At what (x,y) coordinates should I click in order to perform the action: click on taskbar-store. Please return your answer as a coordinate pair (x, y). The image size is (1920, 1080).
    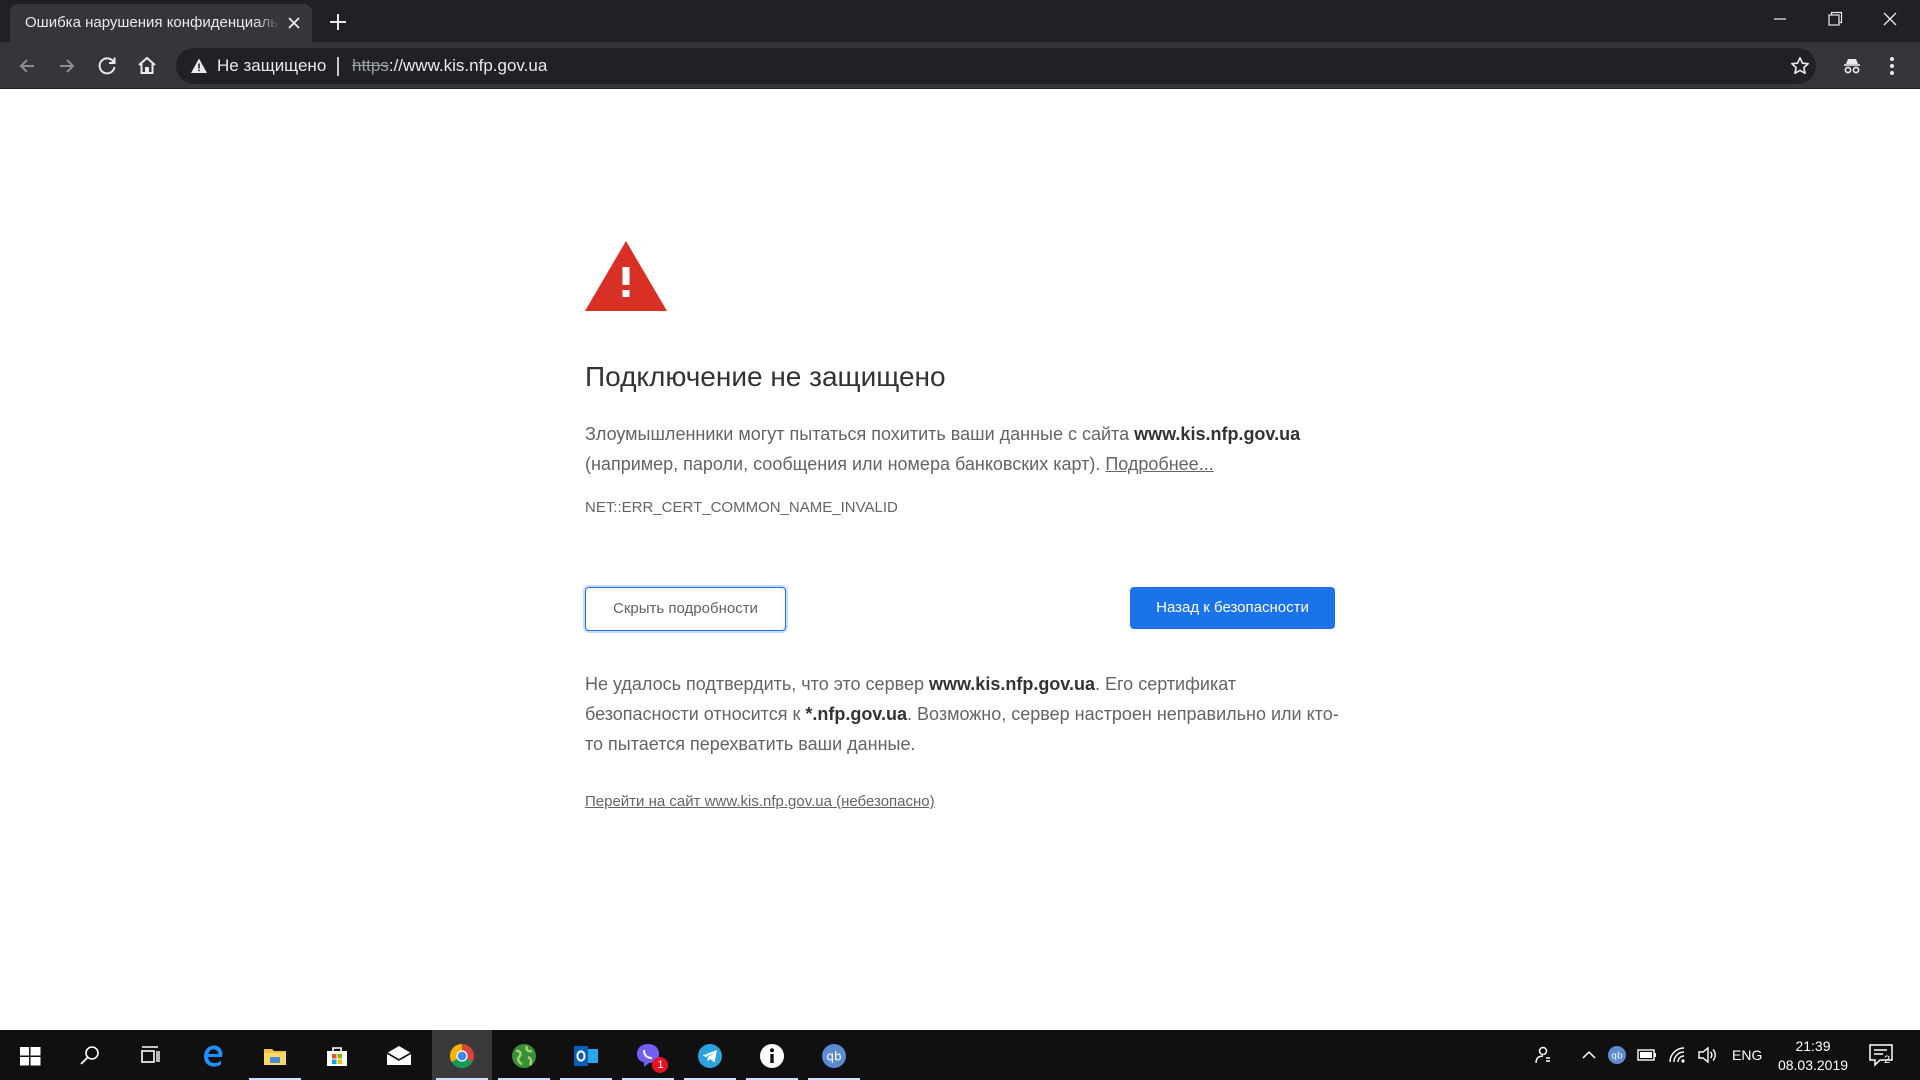
    Looking at the image, I should click on (337, 1055).